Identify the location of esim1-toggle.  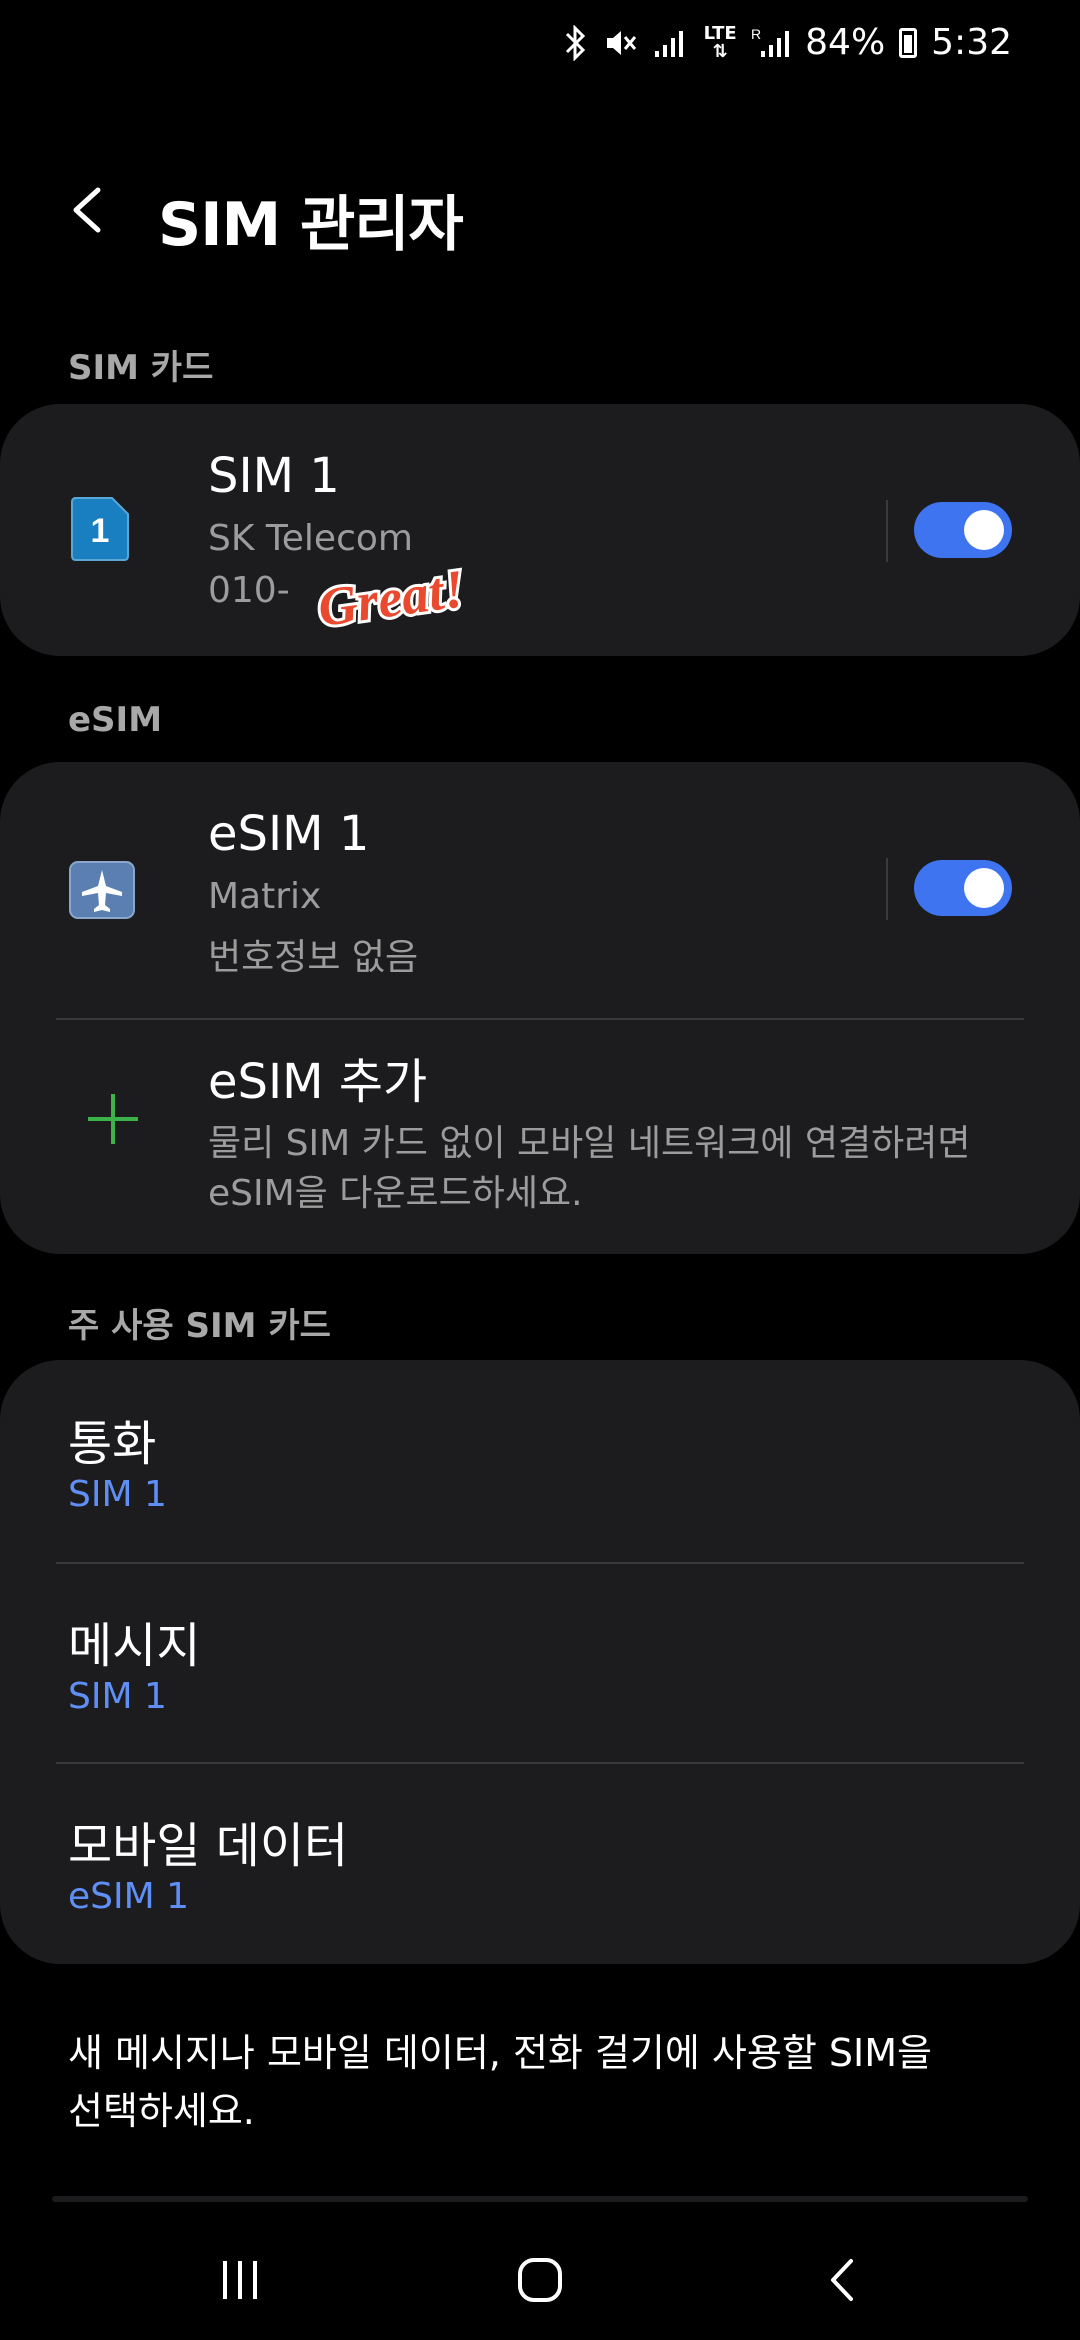
(963, 888).